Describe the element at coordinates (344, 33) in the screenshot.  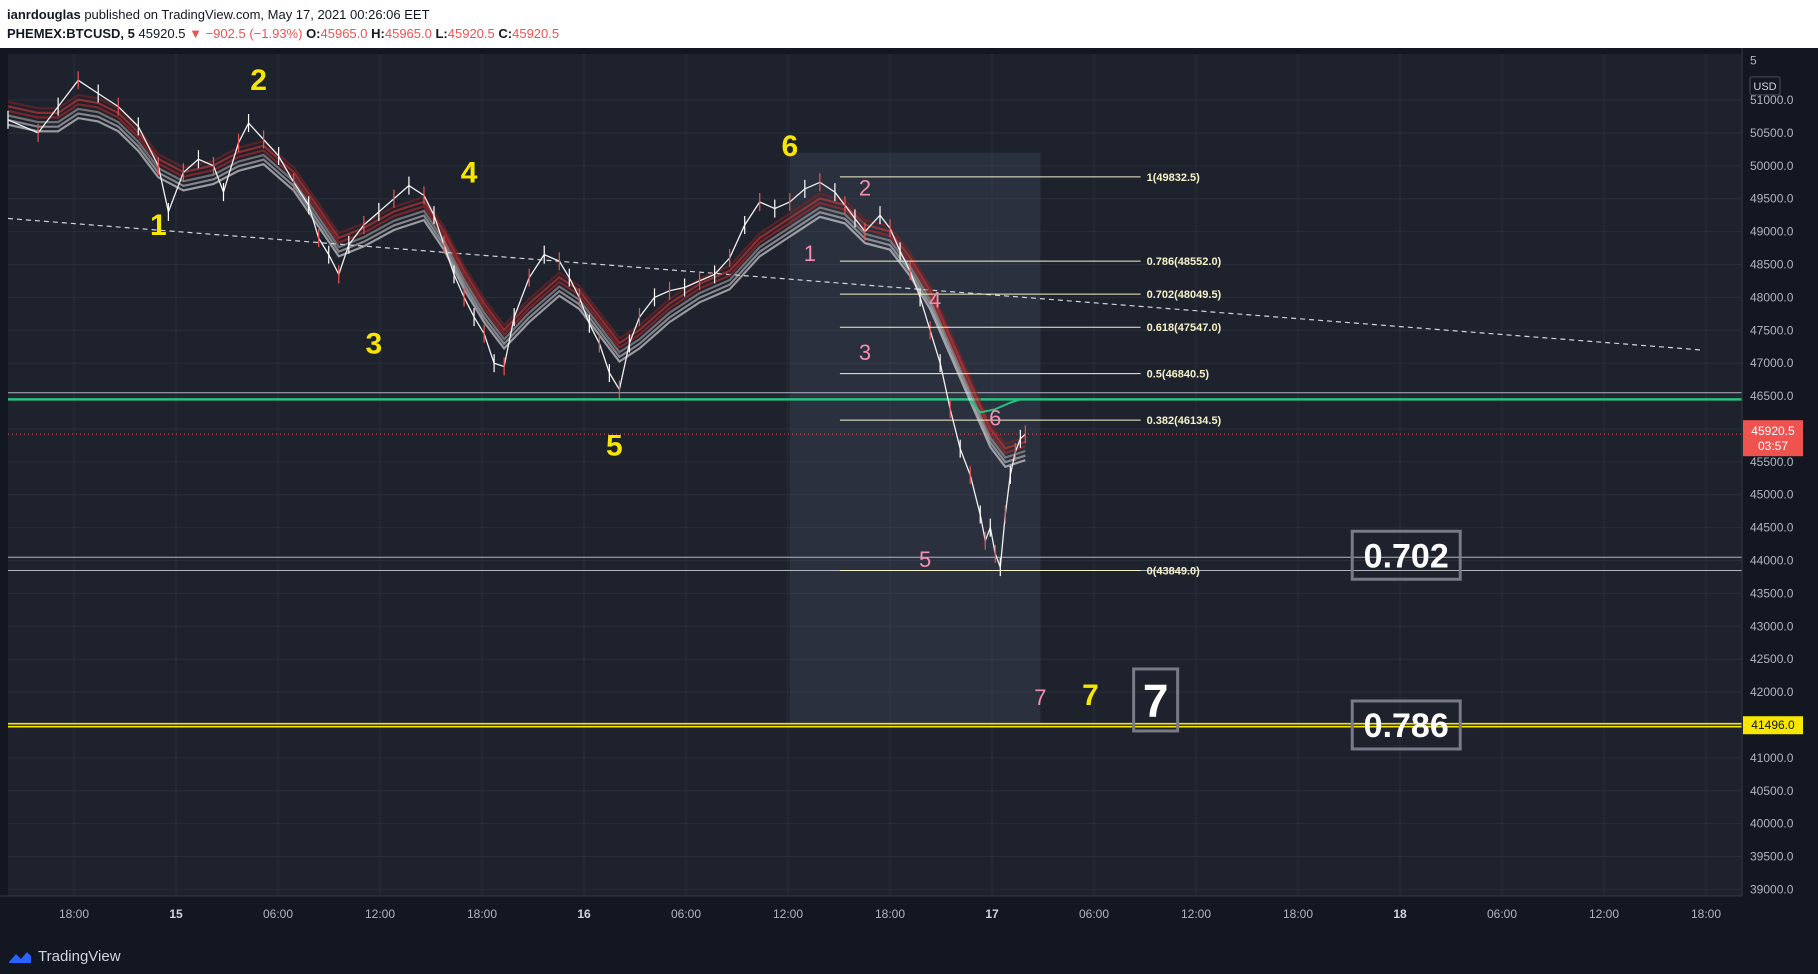
I see `open-value: 45965.0` at that location.